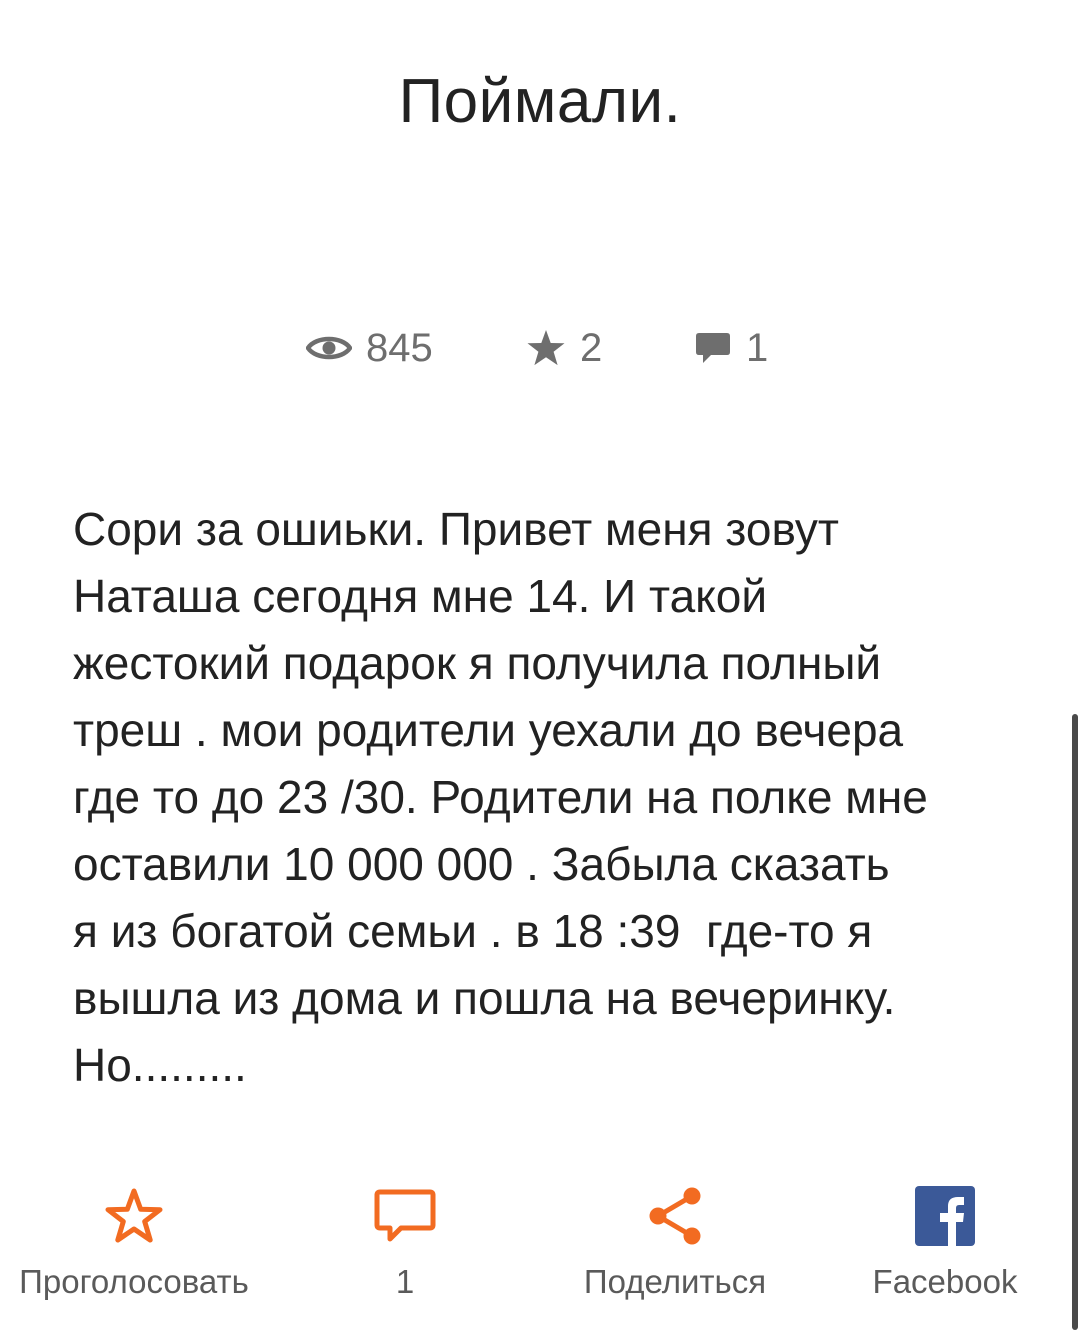 Image resolution: width=1080 pixels, height=1330 pixels. Describe the element at coordinates (329, 348) in the screenshot. I see `eye-icon` at that location.